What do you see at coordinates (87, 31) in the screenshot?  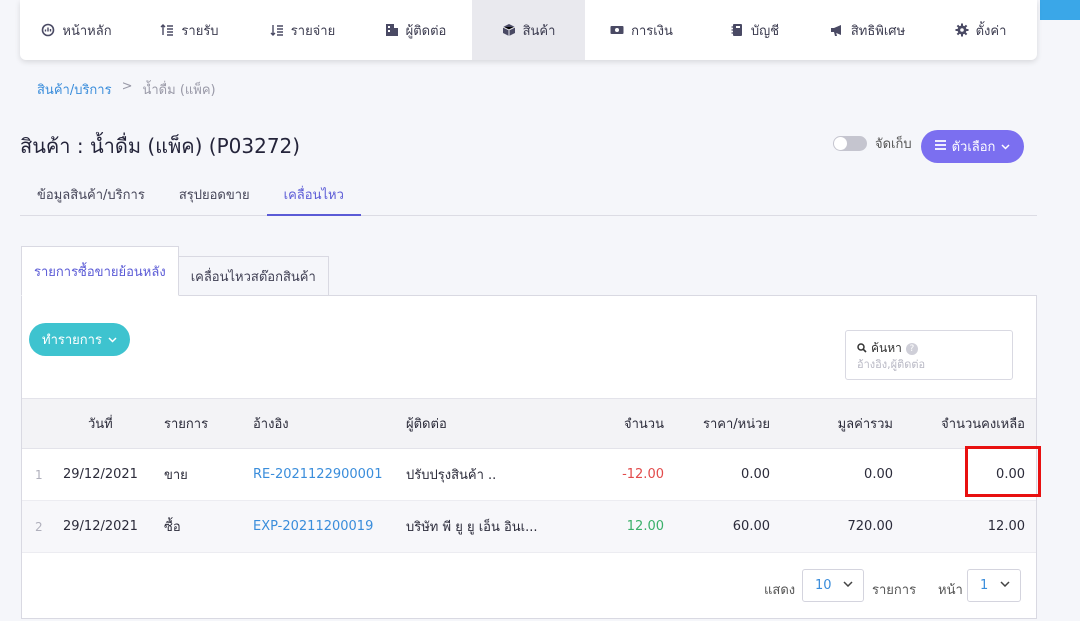 I see `nav-label: หน้าหลัก` at bounding box center [87, 31].